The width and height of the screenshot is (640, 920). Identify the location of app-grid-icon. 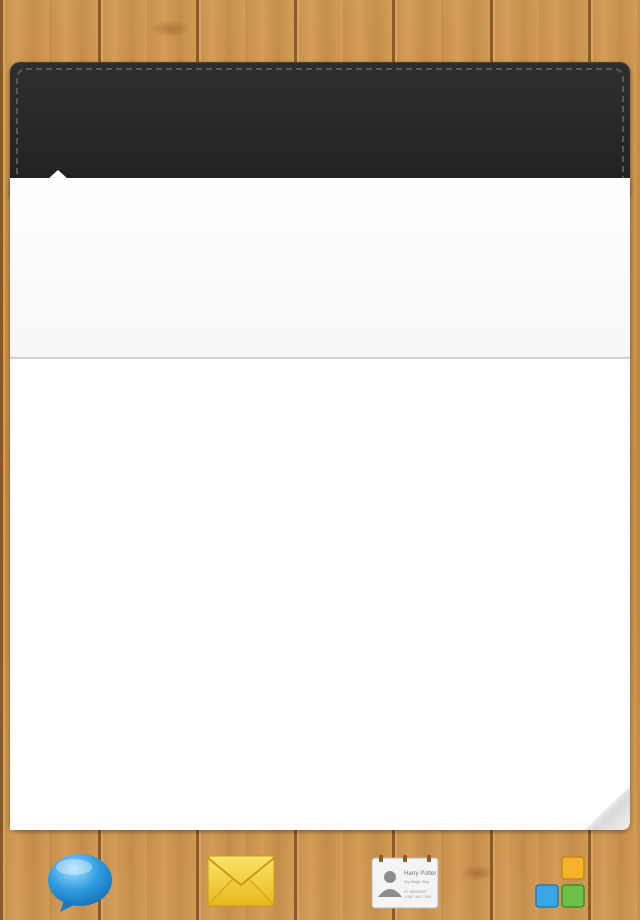
(561, 883).